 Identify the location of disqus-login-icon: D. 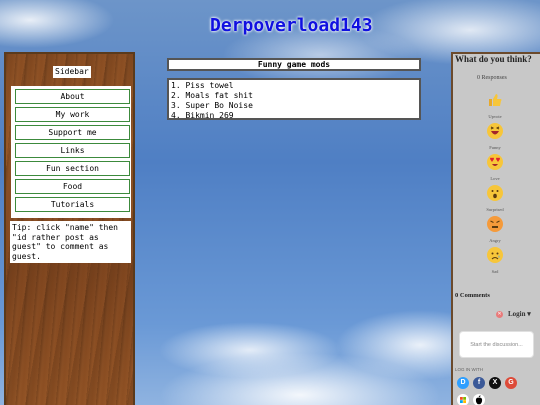
(463, 383).